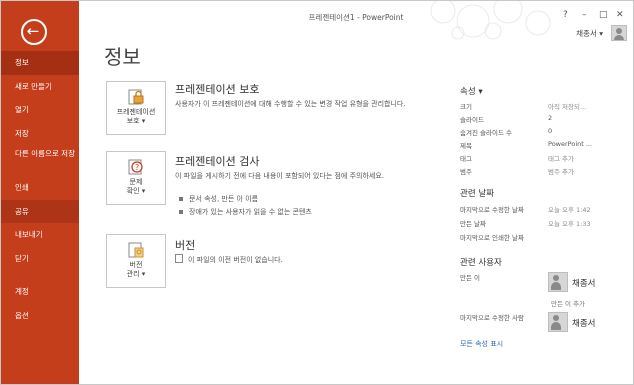 The image size is (634, 385). What do you see at coordinates (492, 210) in the screenshot?
I see `date-key: 마지막으로 수정한 날짜` at bounding box center [492, 210].